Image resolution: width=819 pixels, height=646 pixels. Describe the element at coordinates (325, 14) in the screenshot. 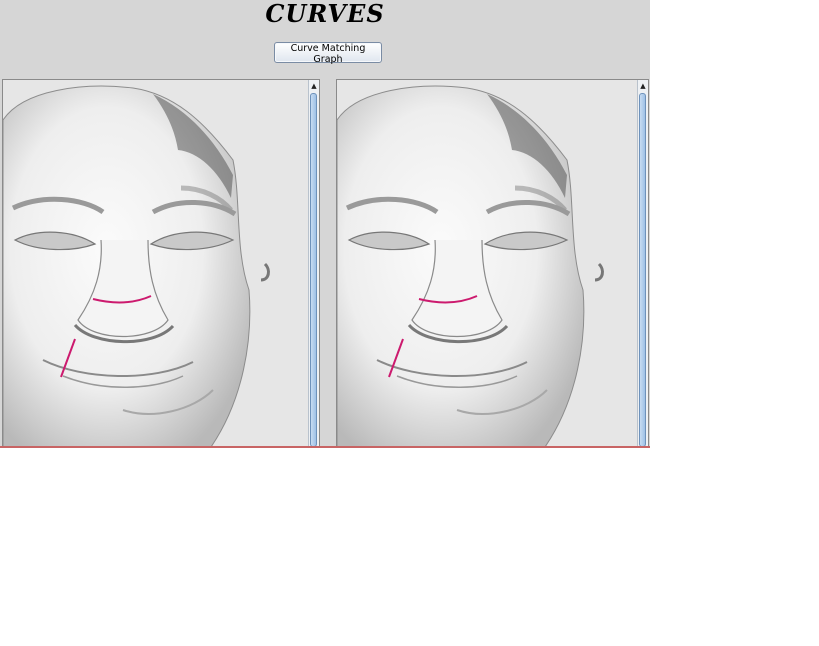

I see `app-title: CURVES` at that location.